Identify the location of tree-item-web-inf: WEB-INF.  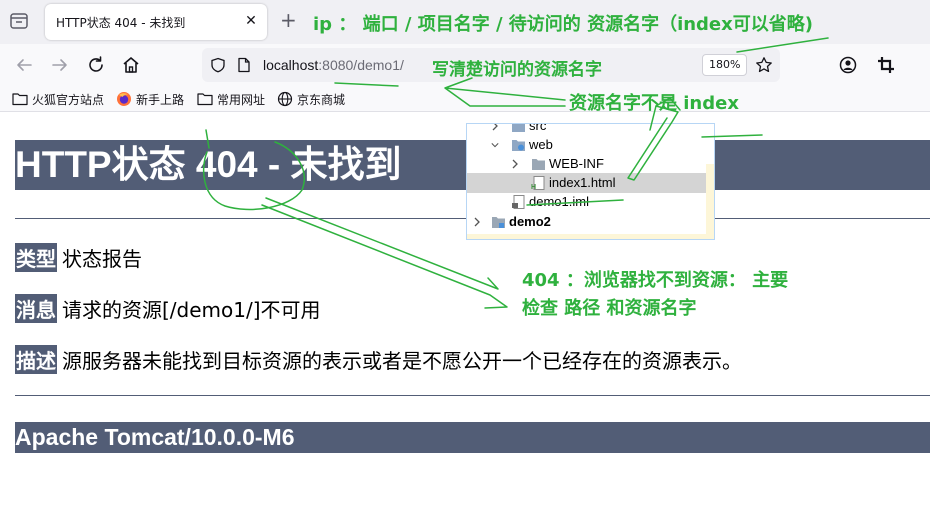
(590, 164).